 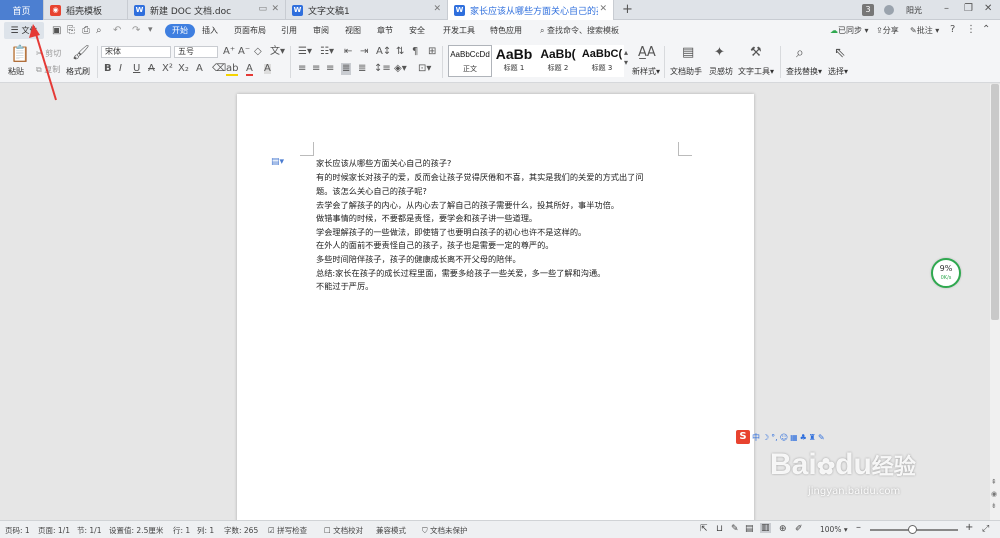 What do you see at coordinates (514, 61) in the screenshot?
I see `style-heading-1: AaBb 标题 1` at bounding box center [514, 61].